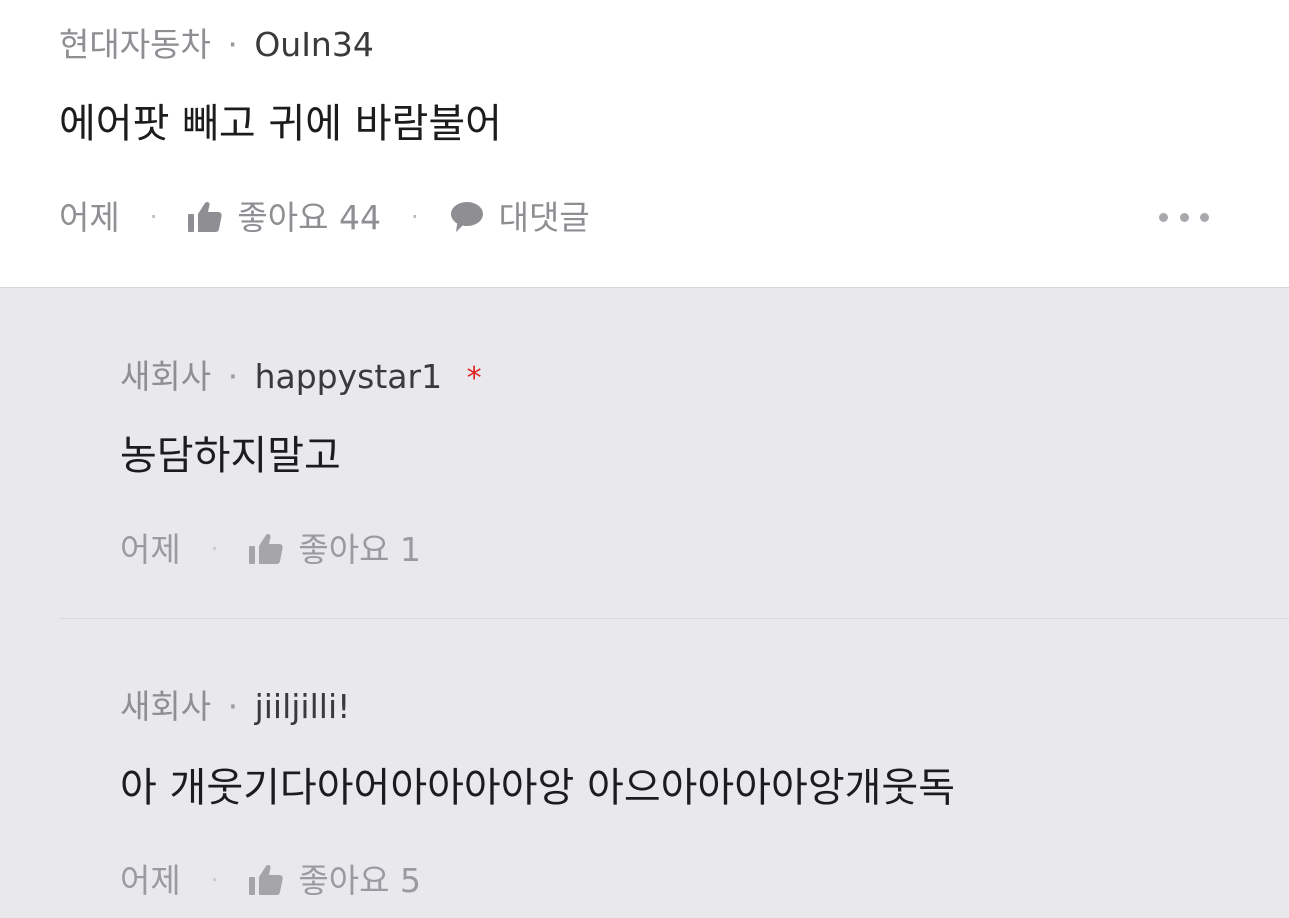 This screenshot has width=1289, height=918. What do you see at coordinates (544, 217) in the screenshot?
I see `reply-label: 대댓글` at bounding box center [544, 217].